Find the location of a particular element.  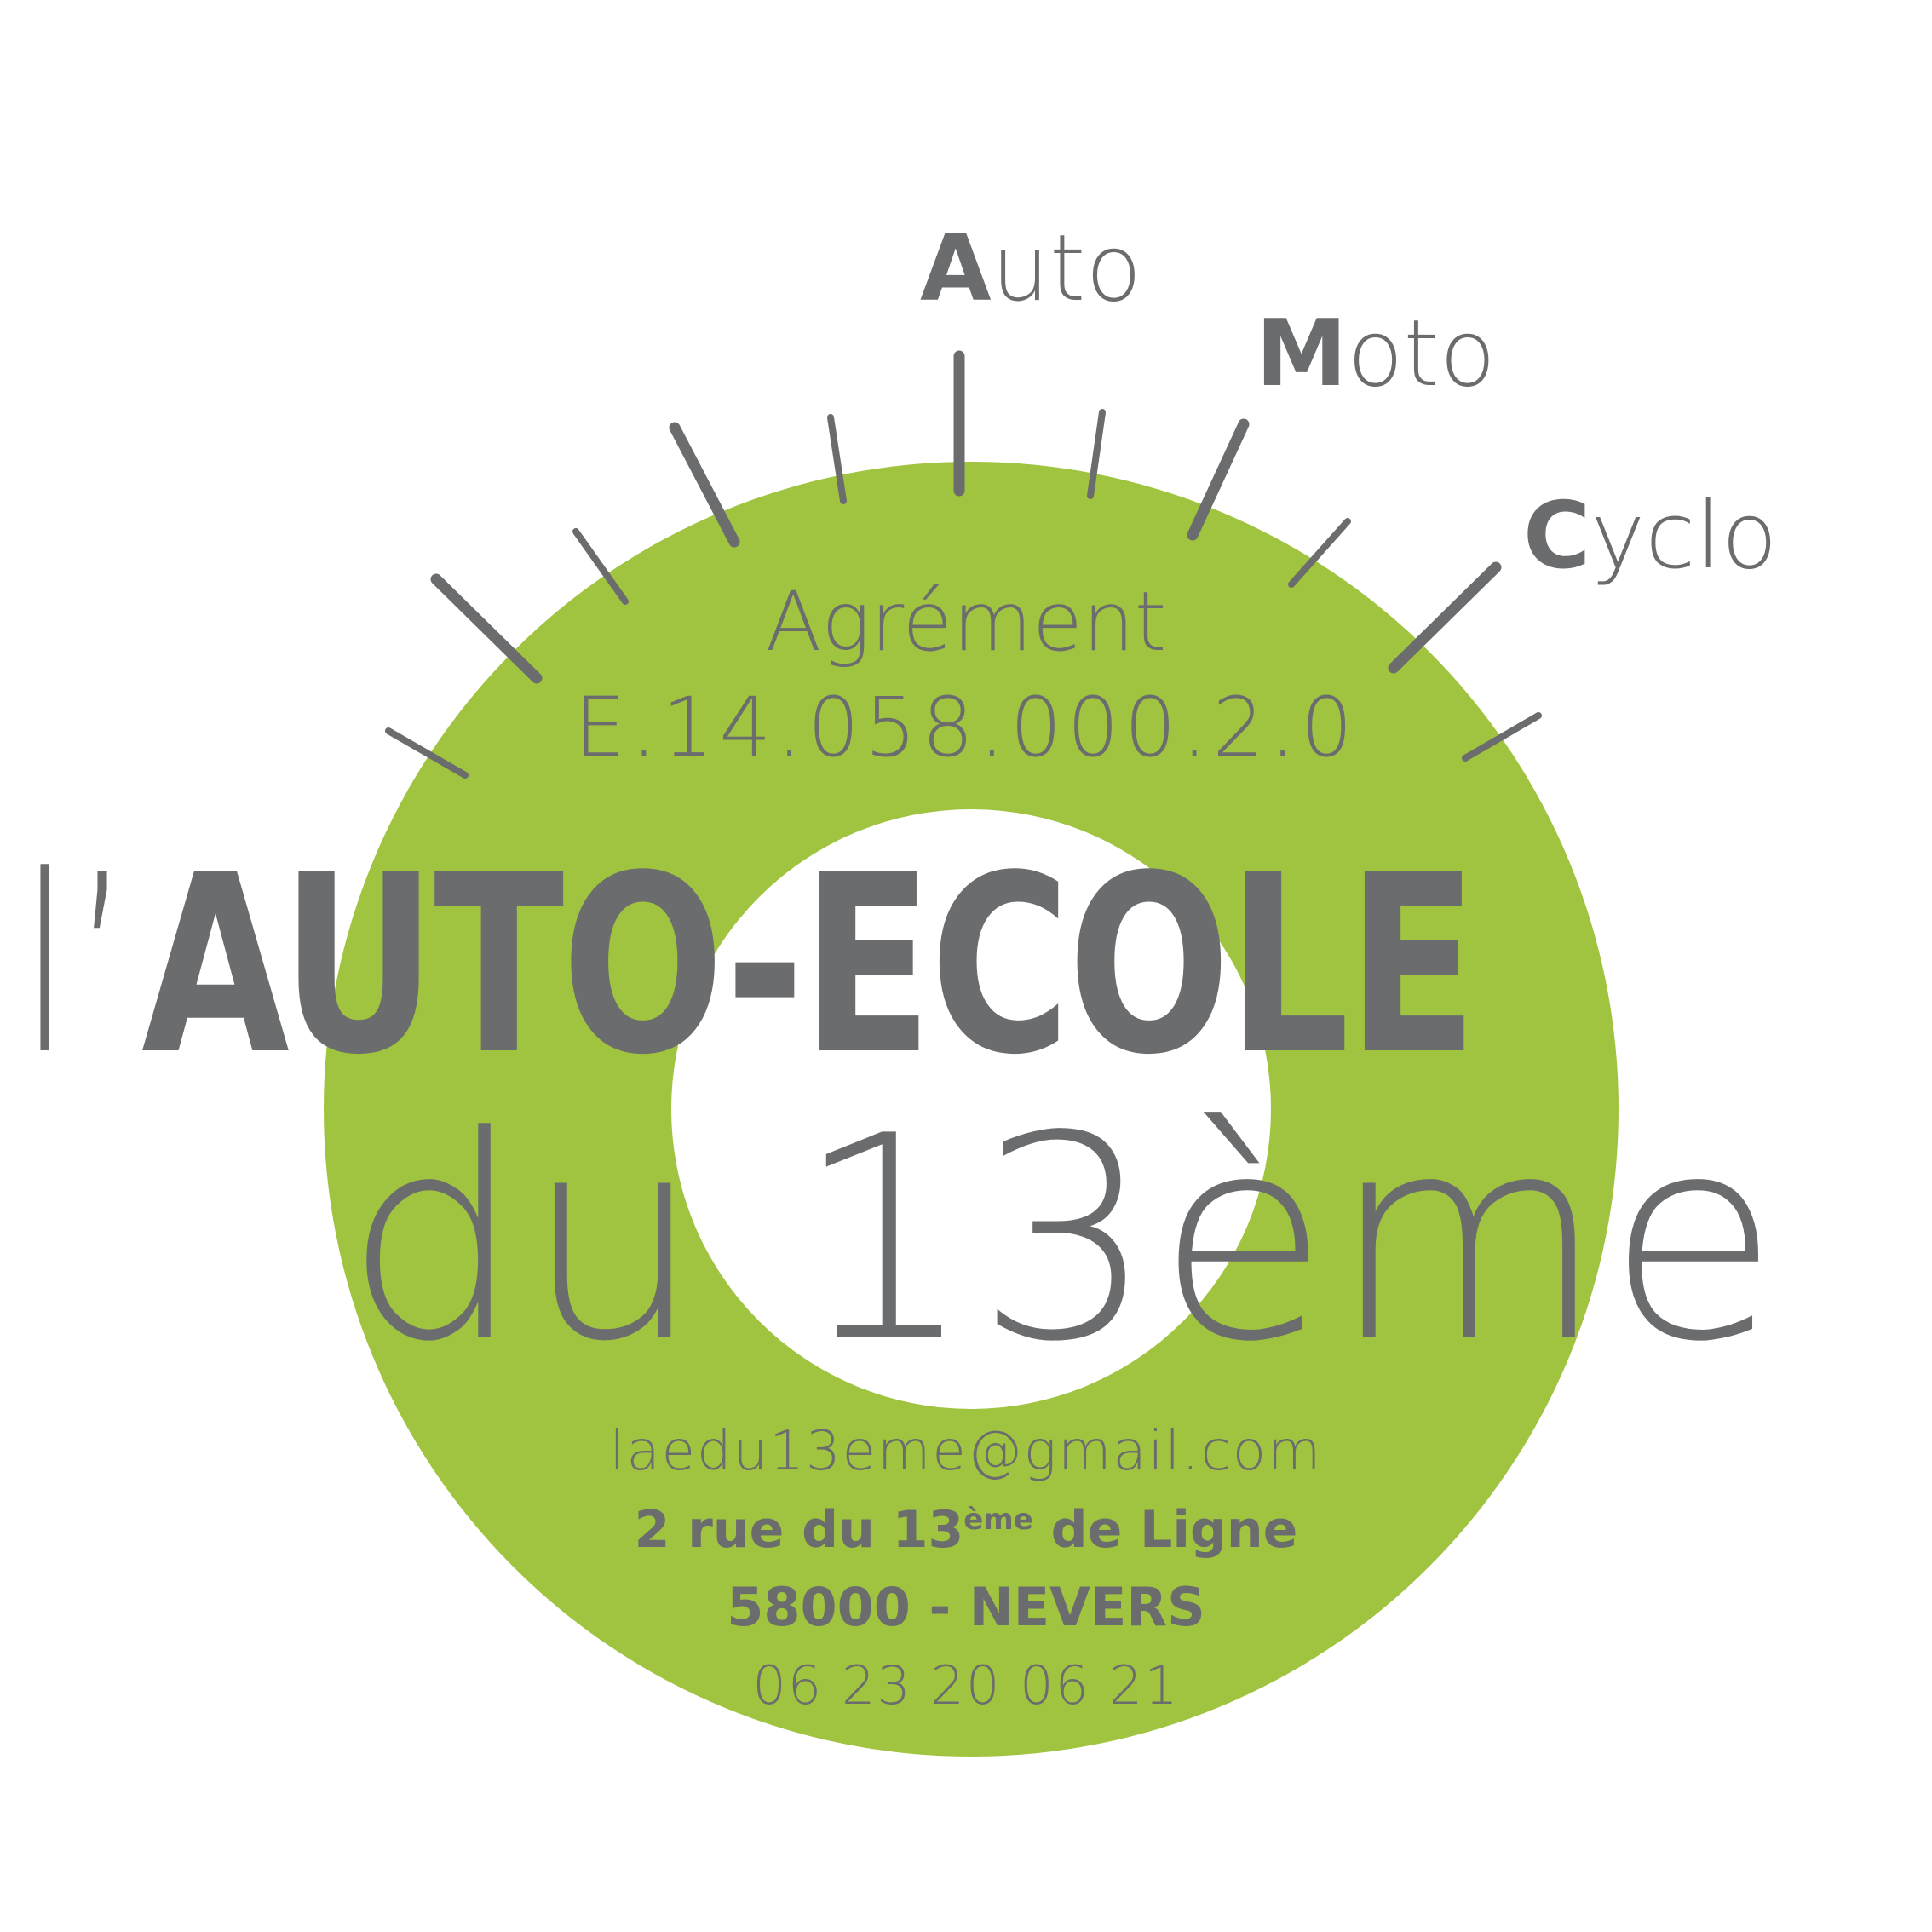

title-main: AUTO-ECOLE is located at coordinates (810, 966).